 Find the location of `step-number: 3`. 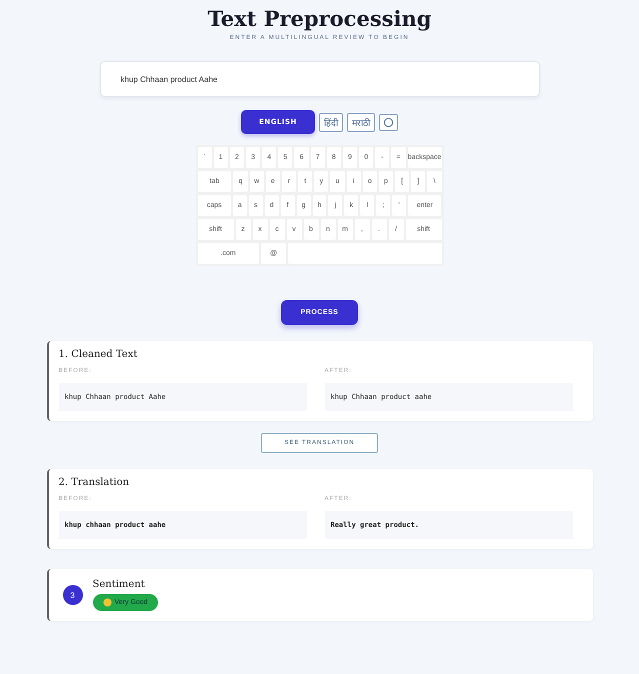

step-number: 3 is located at coordinates (72, 595).